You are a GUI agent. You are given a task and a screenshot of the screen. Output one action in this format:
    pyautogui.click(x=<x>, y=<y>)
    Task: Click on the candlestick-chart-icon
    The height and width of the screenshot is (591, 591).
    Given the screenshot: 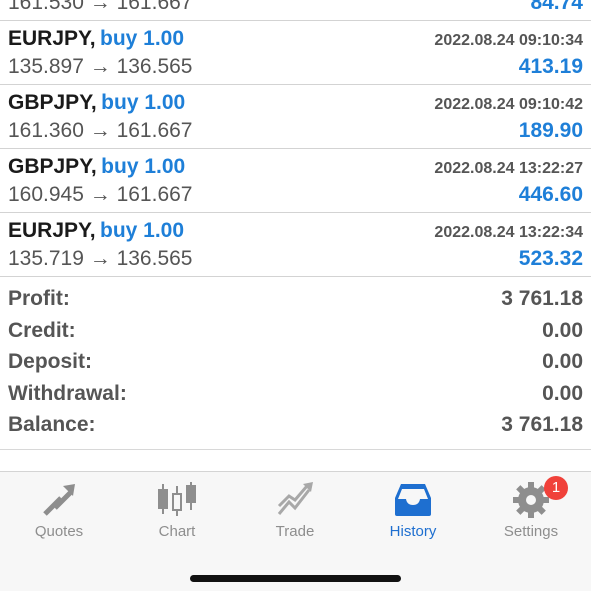 What is the action you would take?
    pyautogui.click(x=177, y=500)
    